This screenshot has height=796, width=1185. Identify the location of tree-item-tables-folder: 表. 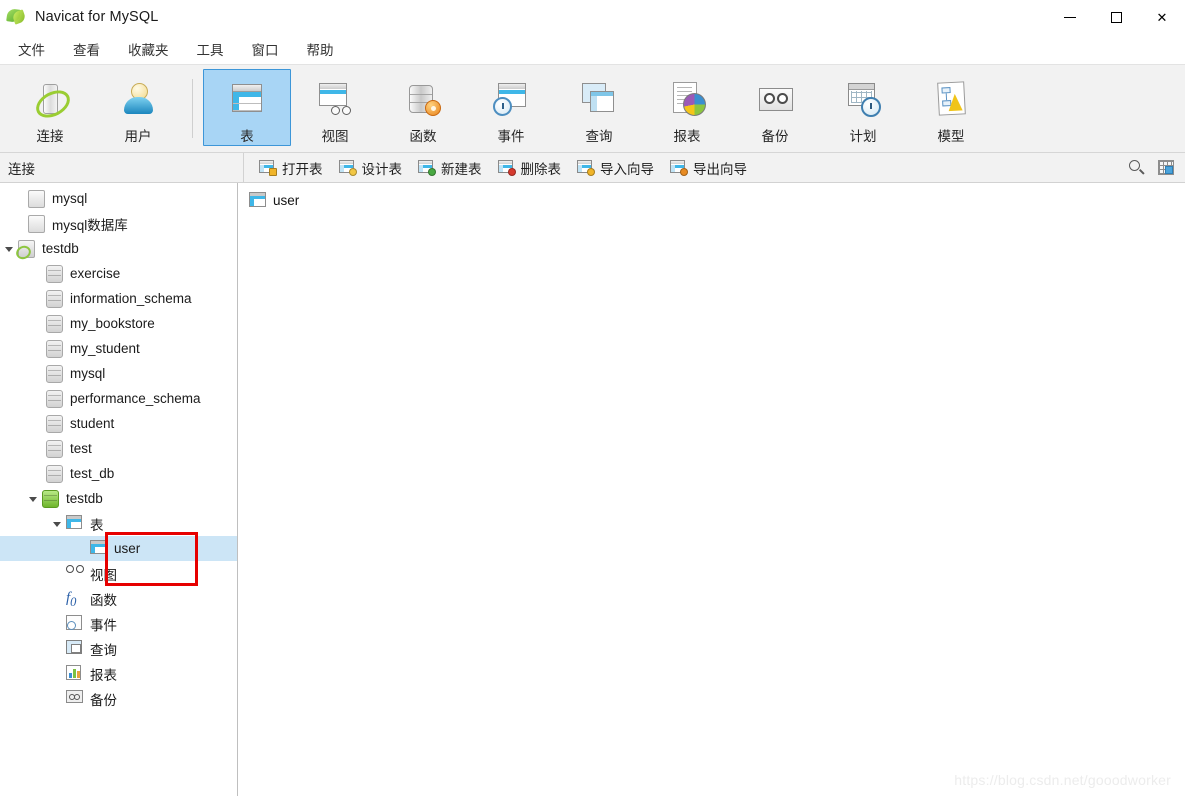
(118, 523).